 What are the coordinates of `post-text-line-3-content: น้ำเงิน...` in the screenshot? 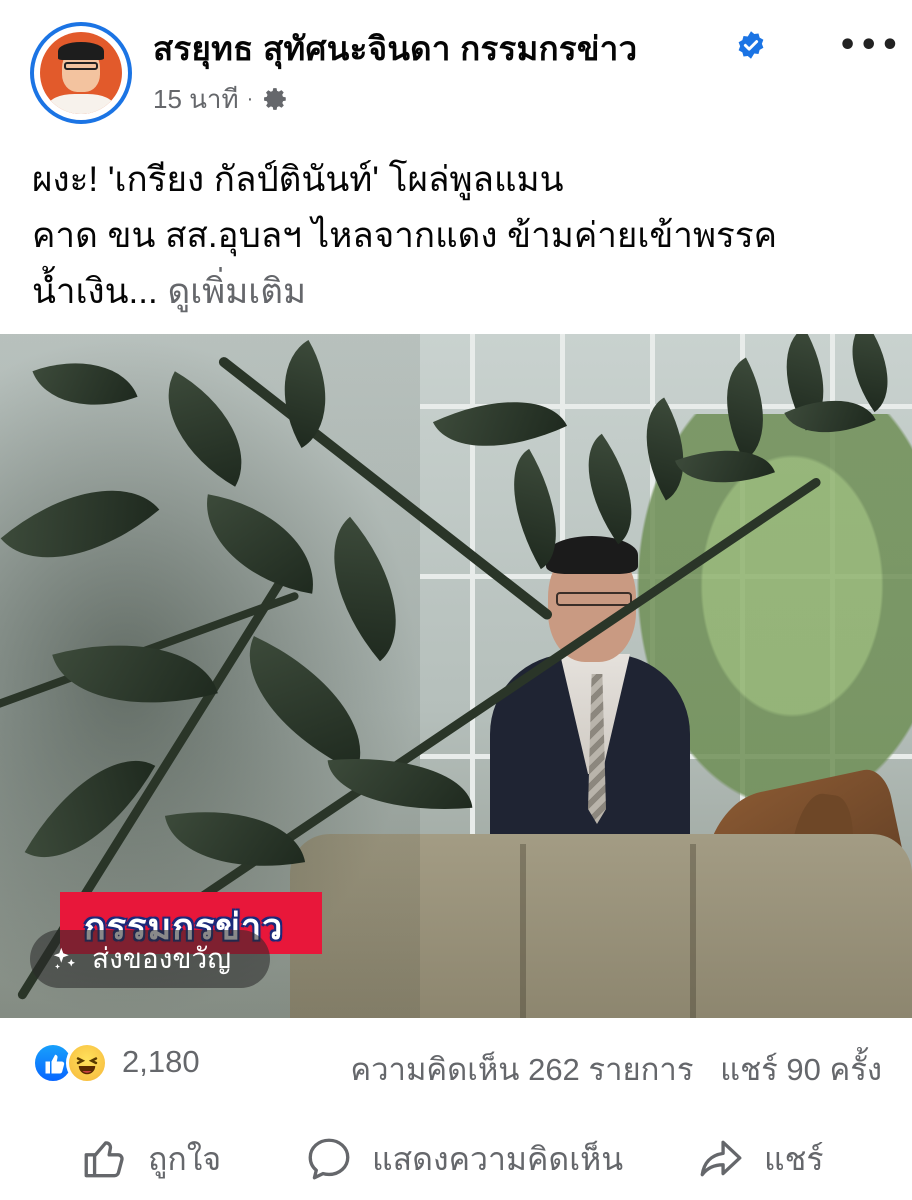 It's located at (95, 291).